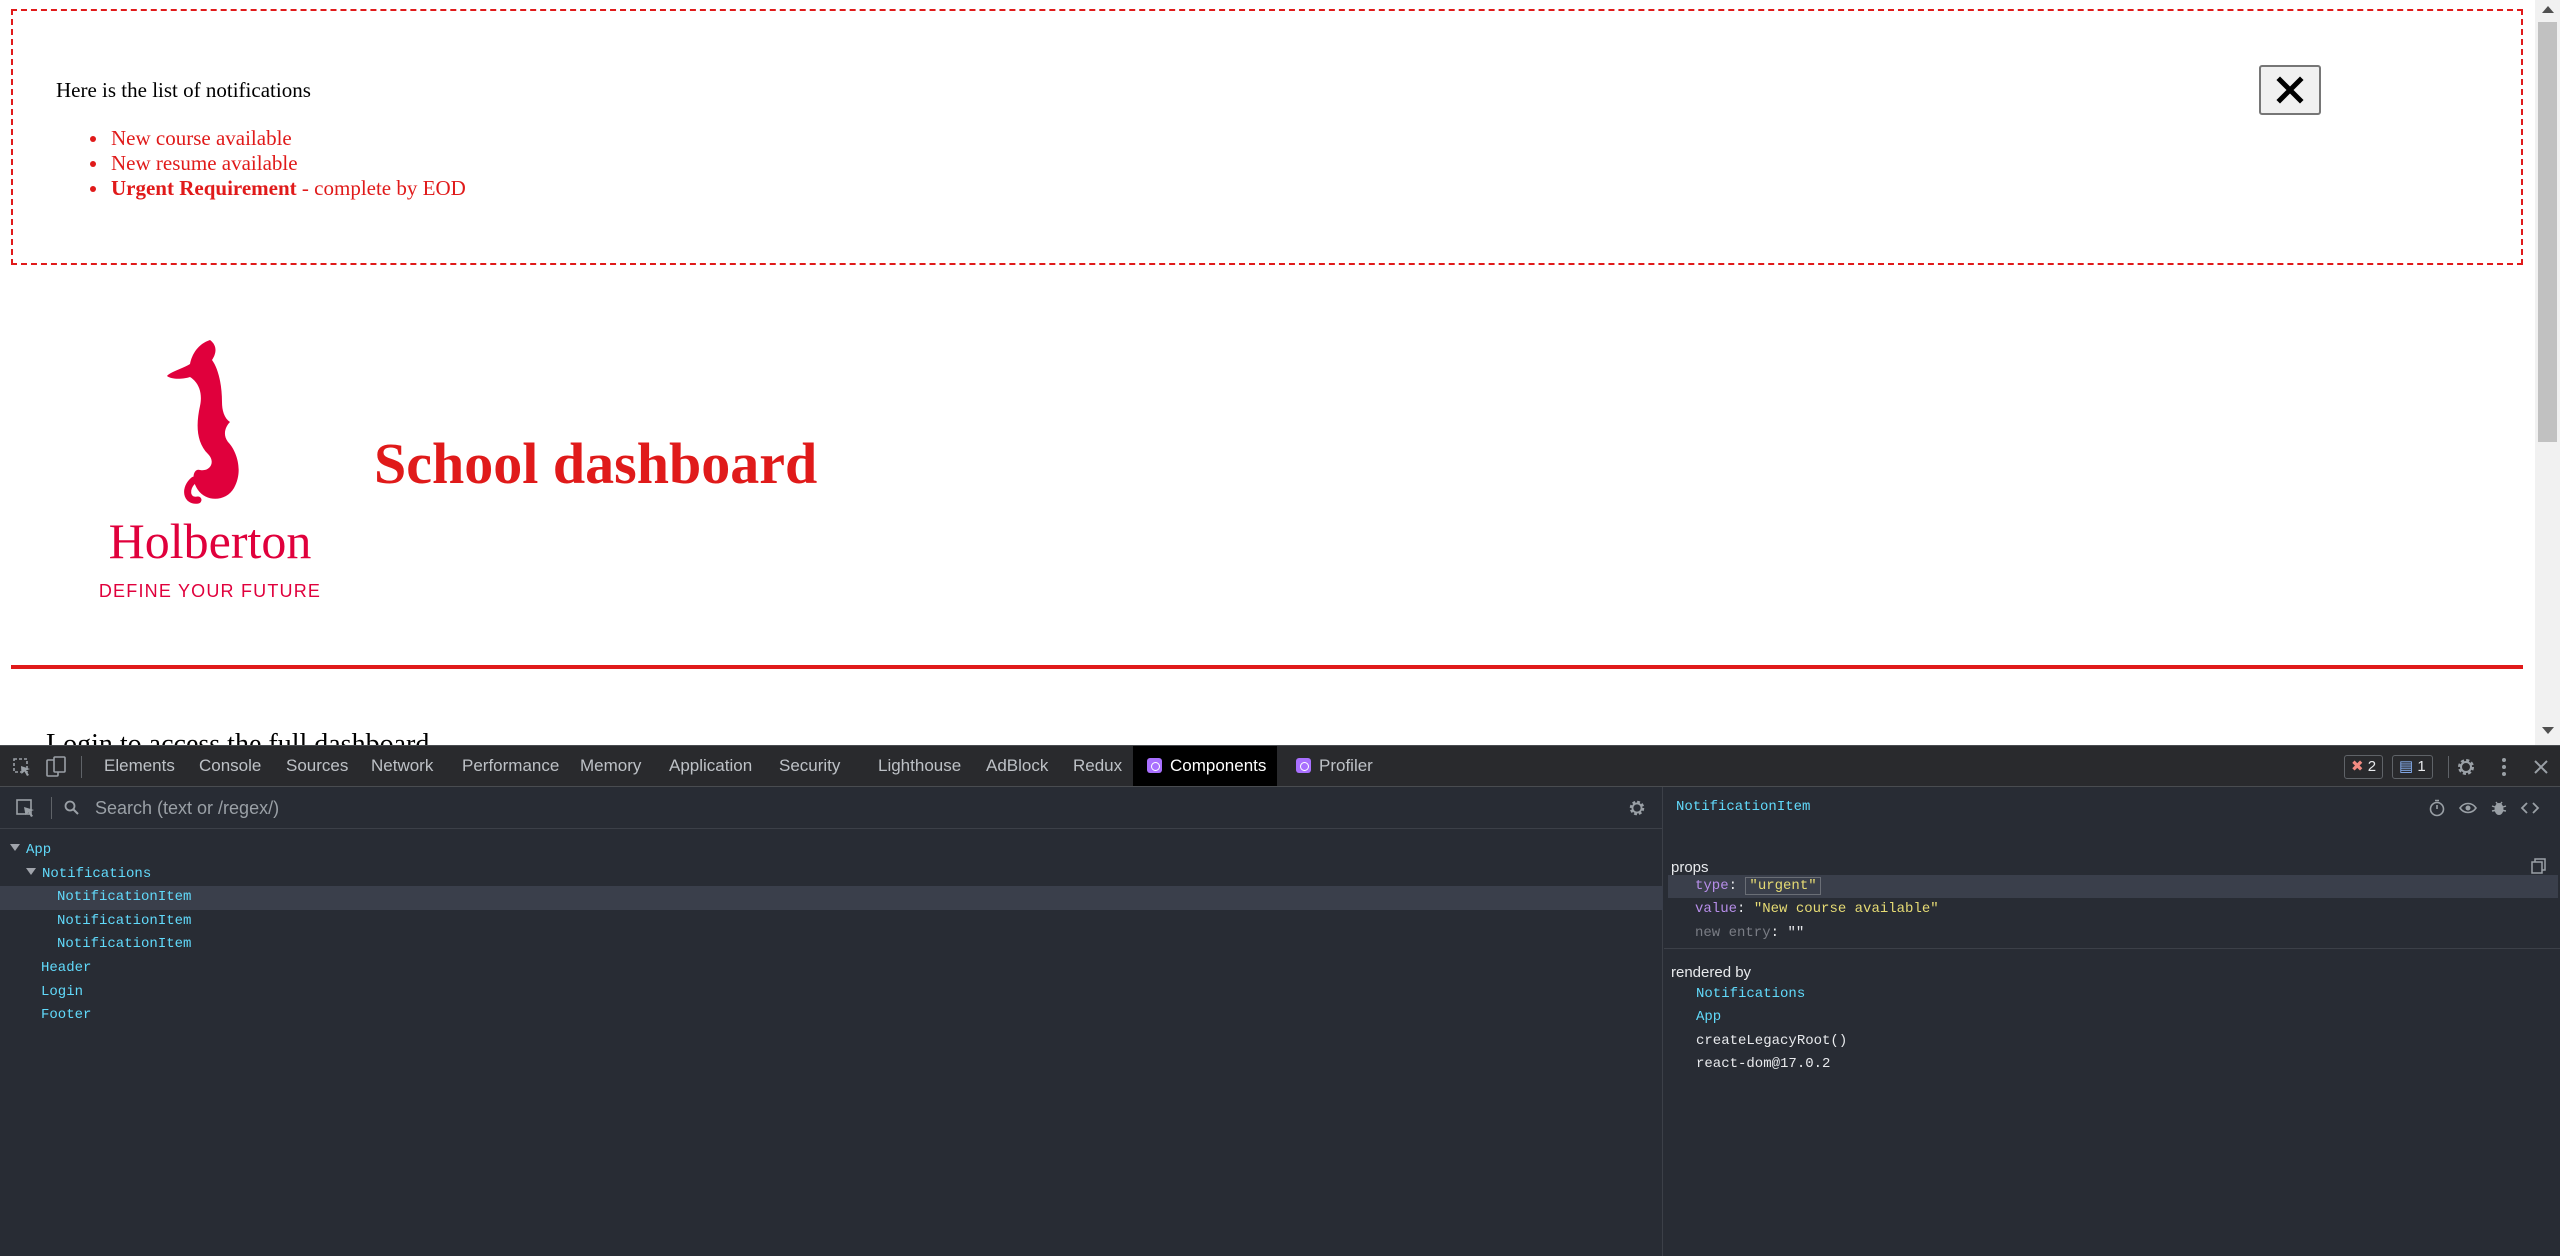 The width and height of the screenshot is (2560, 1256). I want to click on tab-elements: Elements, so click(139, 766).